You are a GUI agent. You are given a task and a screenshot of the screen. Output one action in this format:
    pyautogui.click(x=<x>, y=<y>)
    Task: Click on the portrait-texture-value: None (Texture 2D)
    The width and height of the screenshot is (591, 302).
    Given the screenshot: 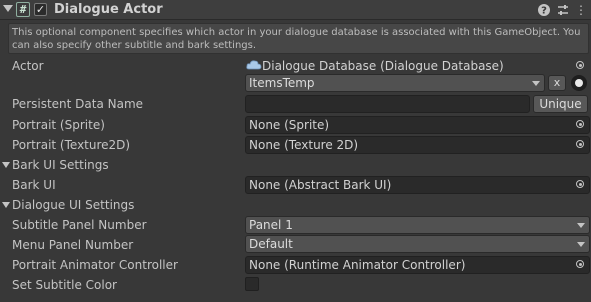 What is the action you would take?
    pyautogui.click(x=304, y=145)
    